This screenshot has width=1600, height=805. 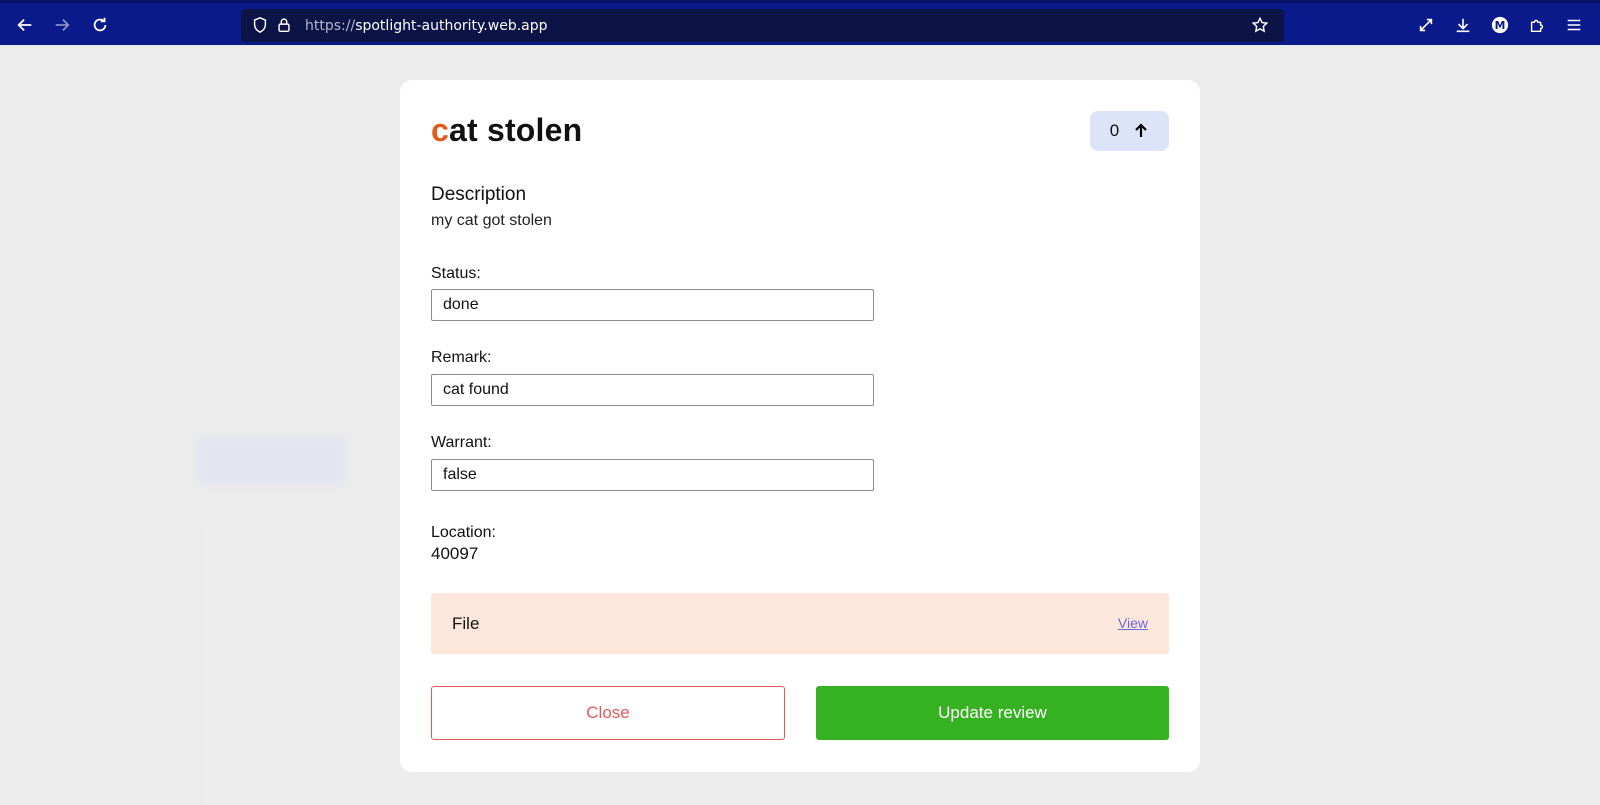 I want to click on download-icon, so click(x=1463, y=25).